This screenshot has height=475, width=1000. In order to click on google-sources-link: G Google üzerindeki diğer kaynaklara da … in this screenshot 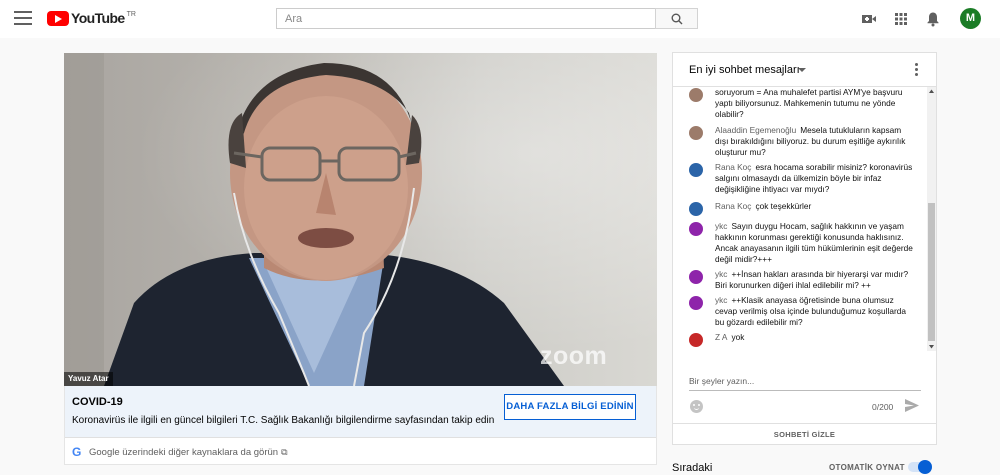, I will do `click(180, 452)`.